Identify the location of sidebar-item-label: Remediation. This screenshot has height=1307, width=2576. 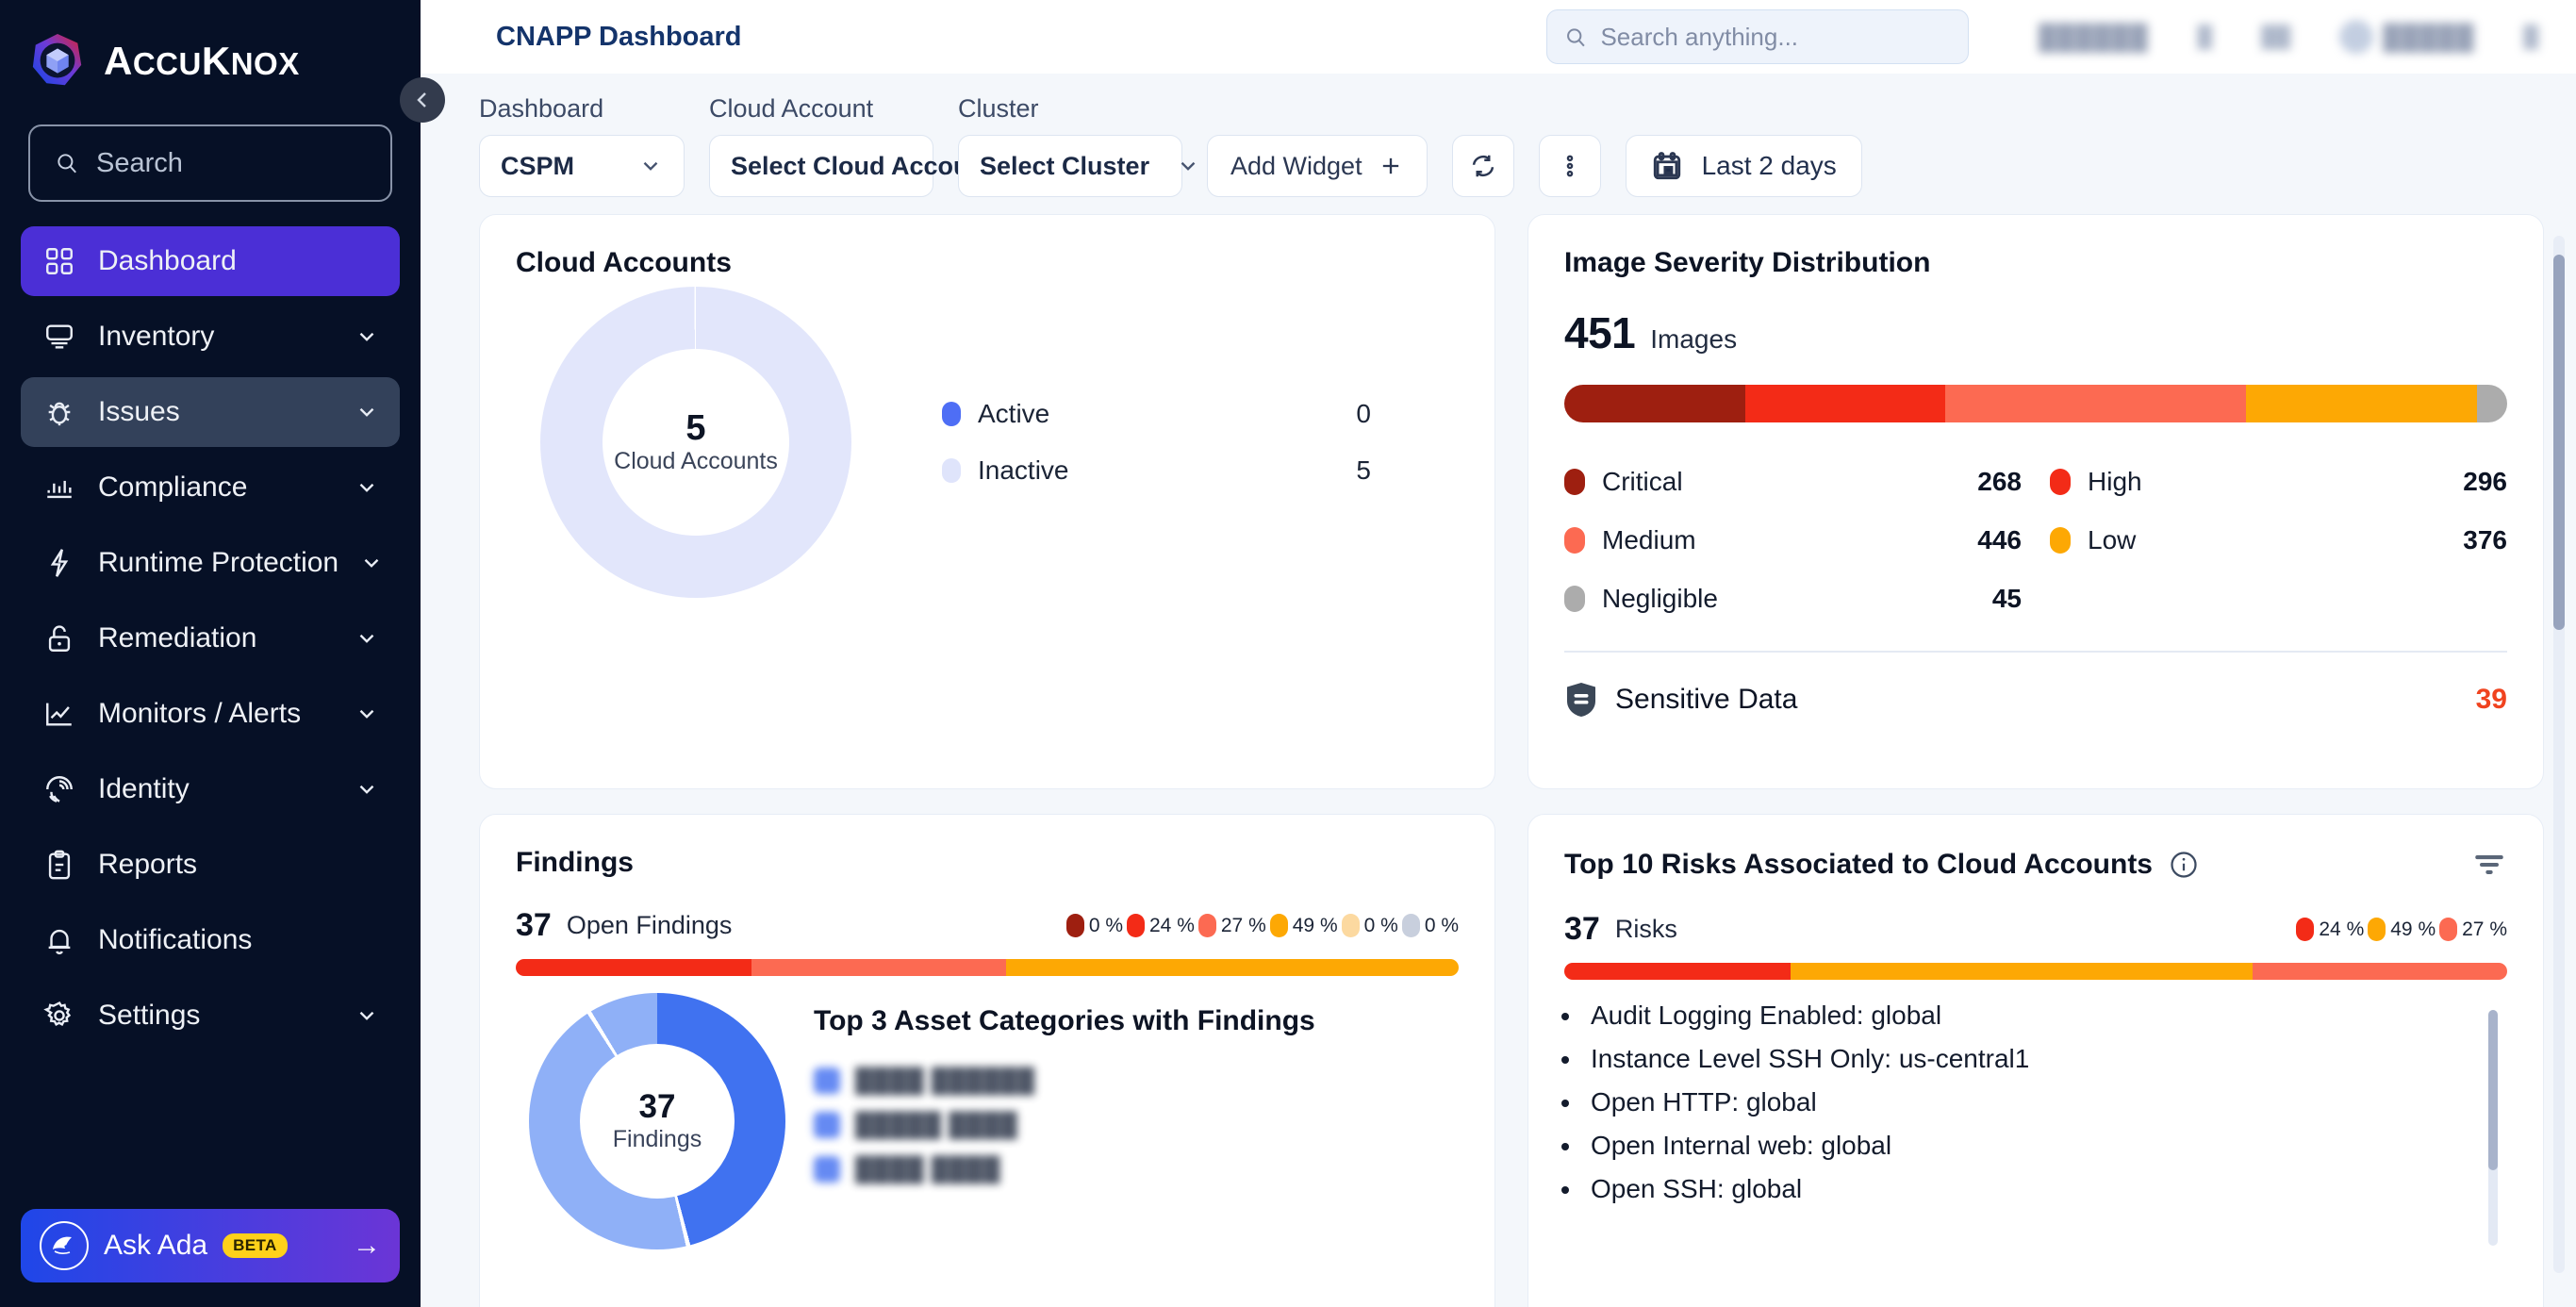
(177, 638).